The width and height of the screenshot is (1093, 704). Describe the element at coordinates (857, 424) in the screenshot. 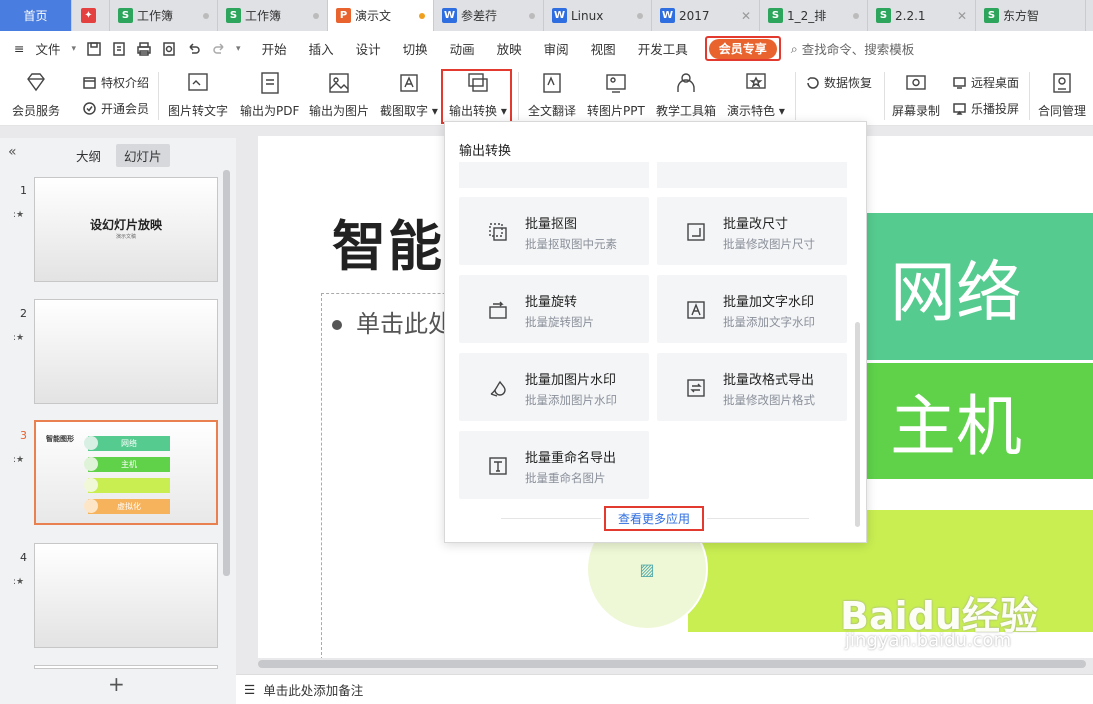

I see `dropdown-scrollbar` at that location.